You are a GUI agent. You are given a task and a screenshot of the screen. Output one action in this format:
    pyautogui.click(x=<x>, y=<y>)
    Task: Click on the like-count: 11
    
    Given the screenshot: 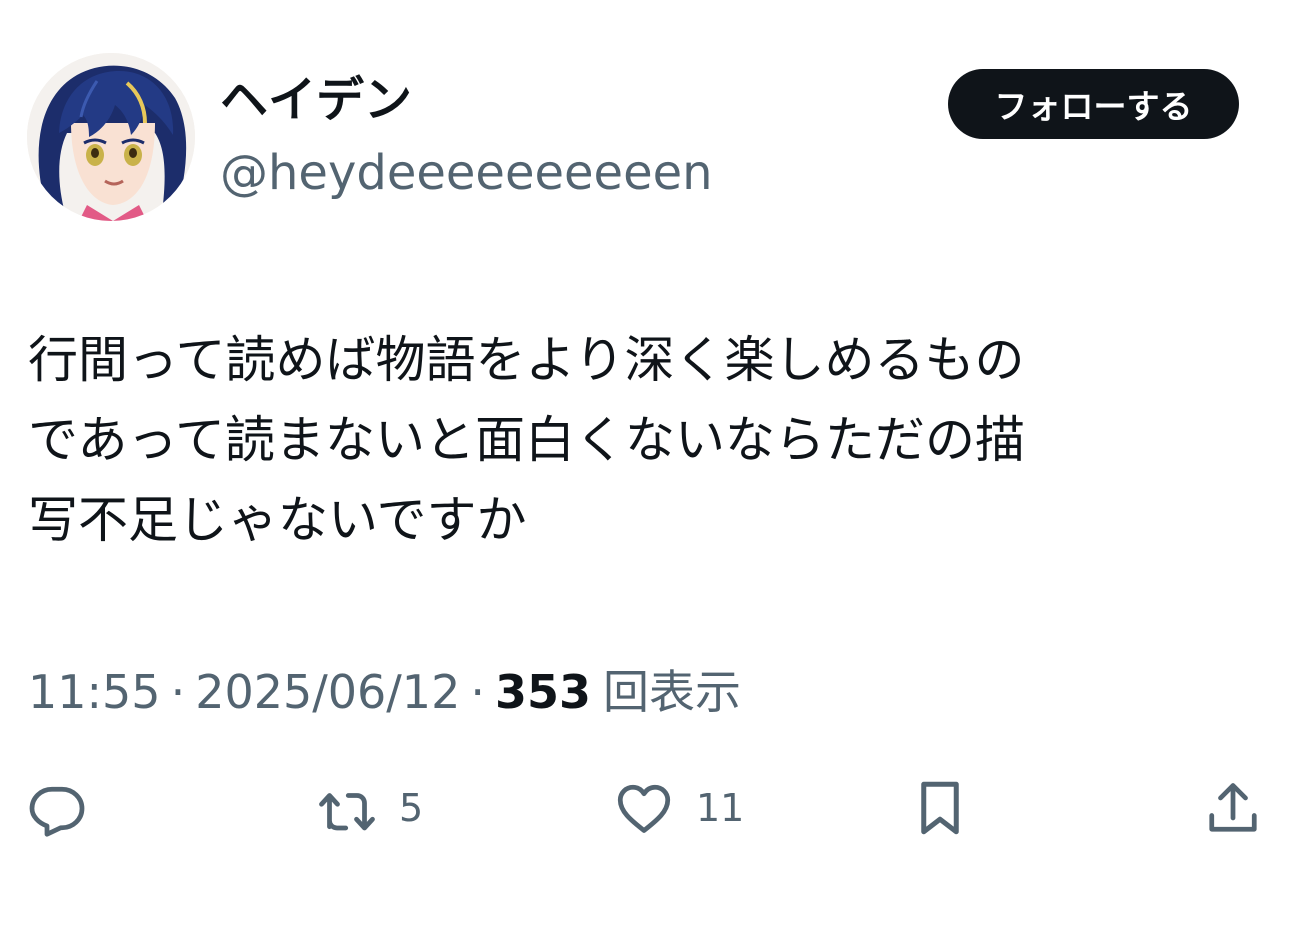 What is the action you would take?
    pyautogui.click(x=720, y=808)
    